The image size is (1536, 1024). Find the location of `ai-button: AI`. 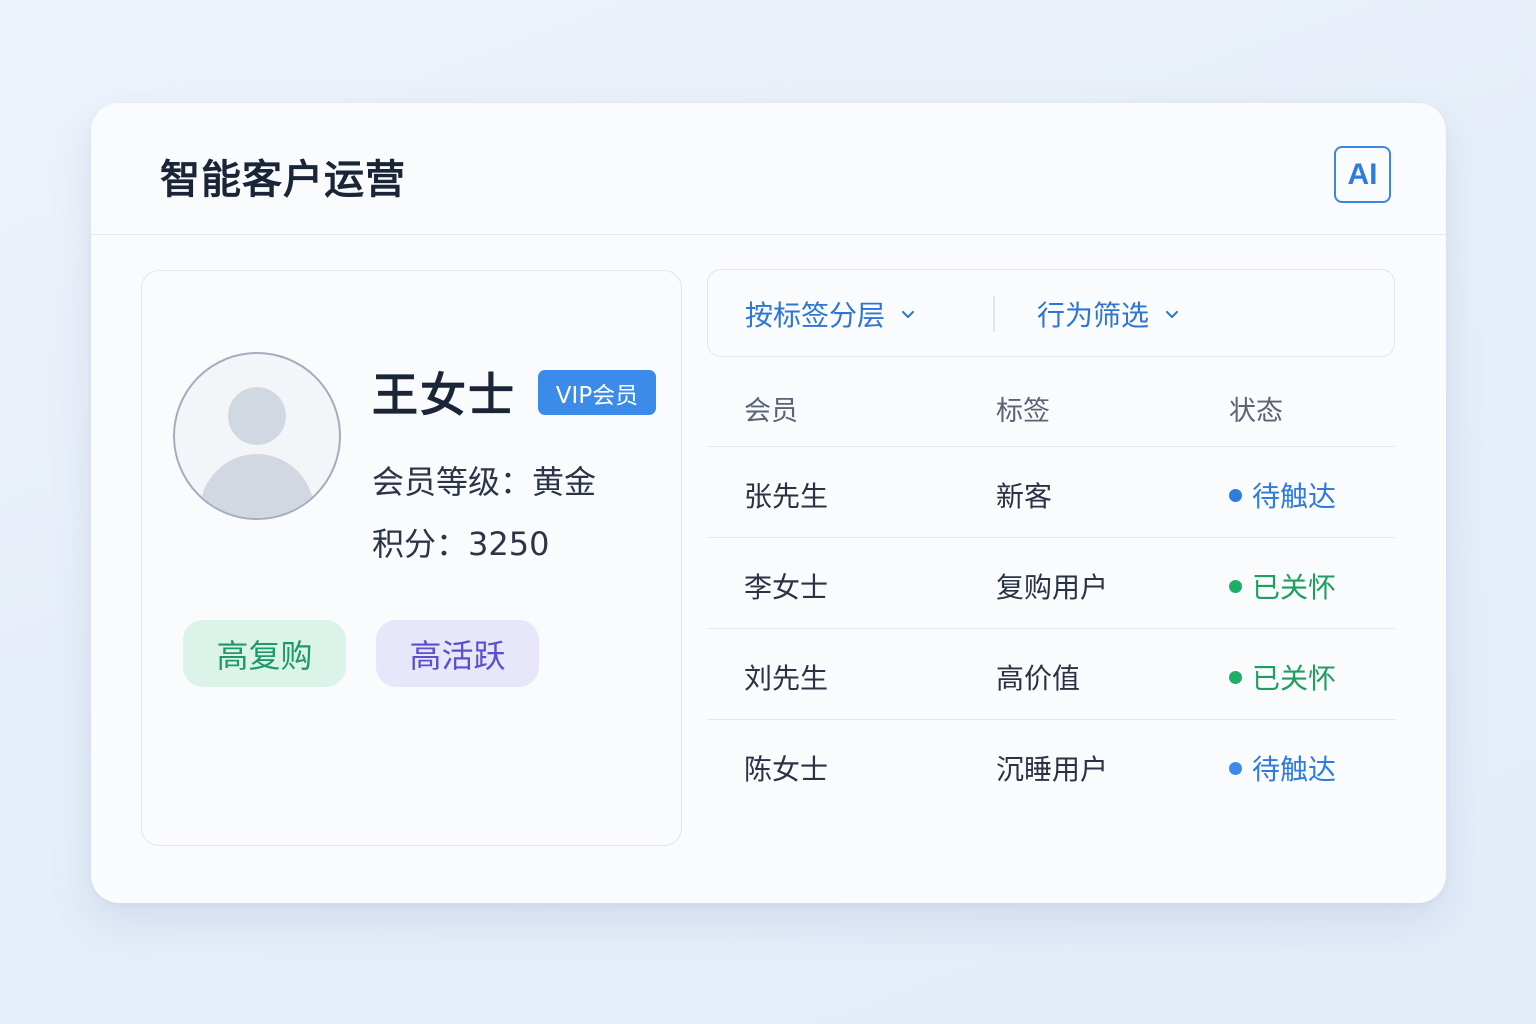

ai-button: AI is located at coordinates (1362, 174).